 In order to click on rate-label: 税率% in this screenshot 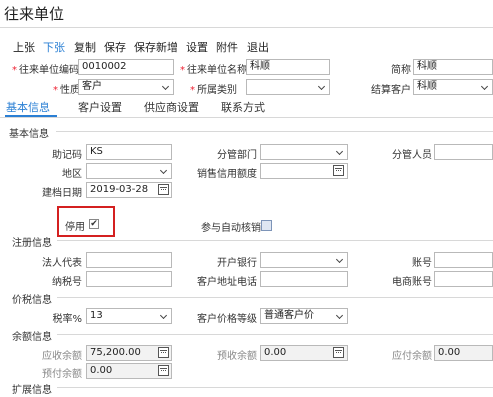, I will do `click(67, 319)`.